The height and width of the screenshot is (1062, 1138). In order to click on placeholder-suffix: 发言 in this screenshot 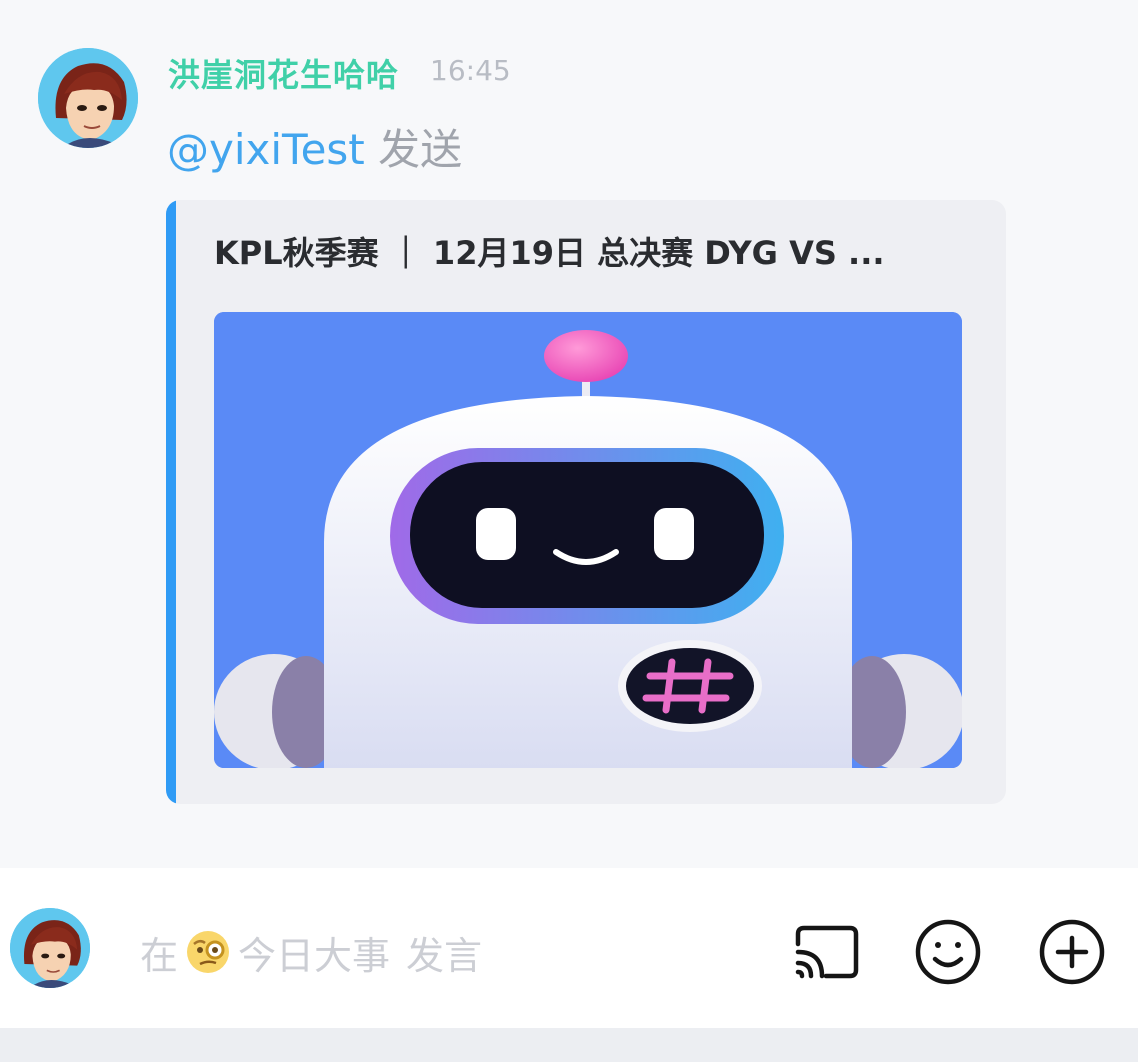, I will do `click(444, 955)`.